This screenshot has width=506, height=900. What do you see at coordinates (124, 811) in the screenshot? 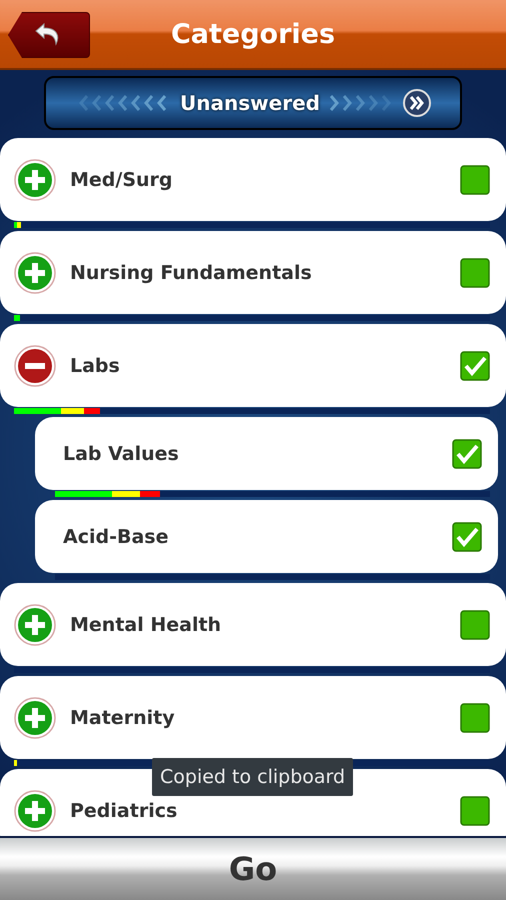
I see `category-name: Pediatrics` at bounding box center [124, 811].